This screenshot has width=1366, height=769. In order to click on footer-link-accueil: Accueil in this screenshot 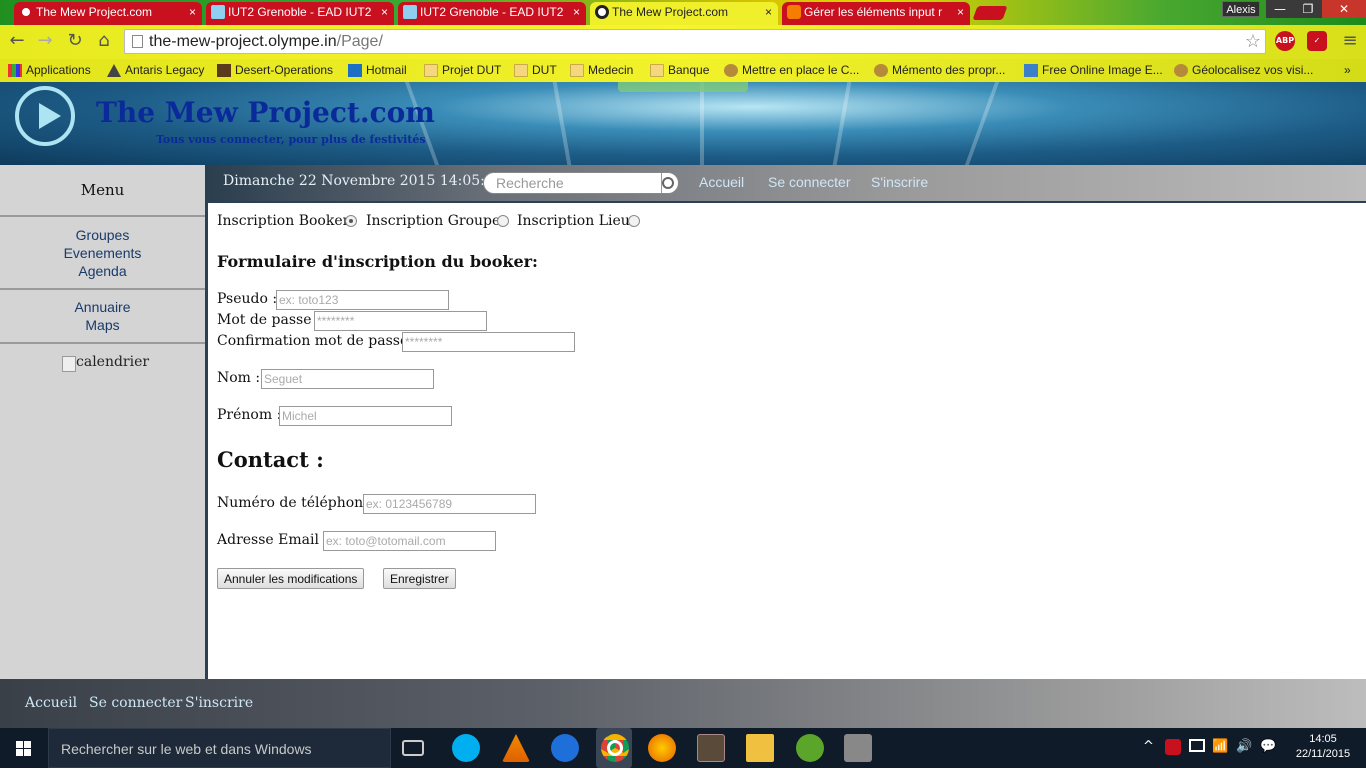, I will do `click(51, 703)`.